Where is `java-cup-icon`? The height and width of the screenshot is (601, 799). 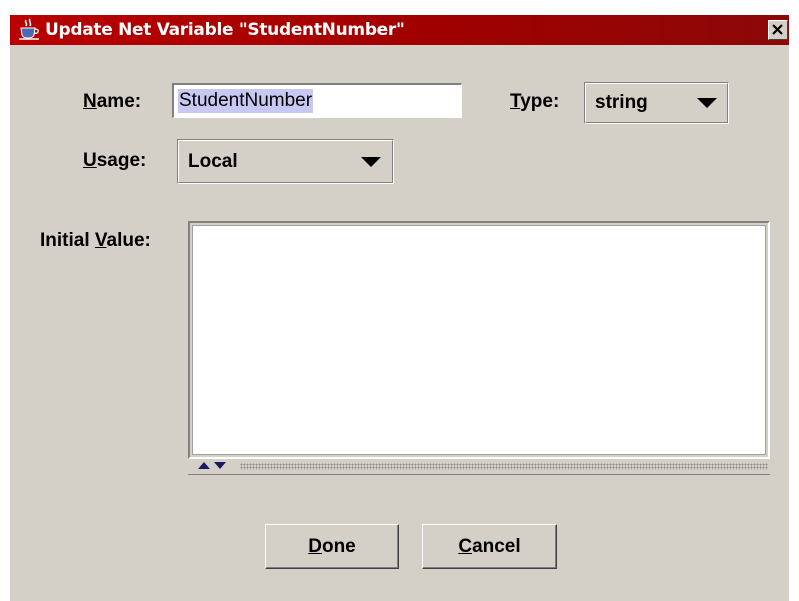 java-cup-icon is located at coordinates (29, 29).